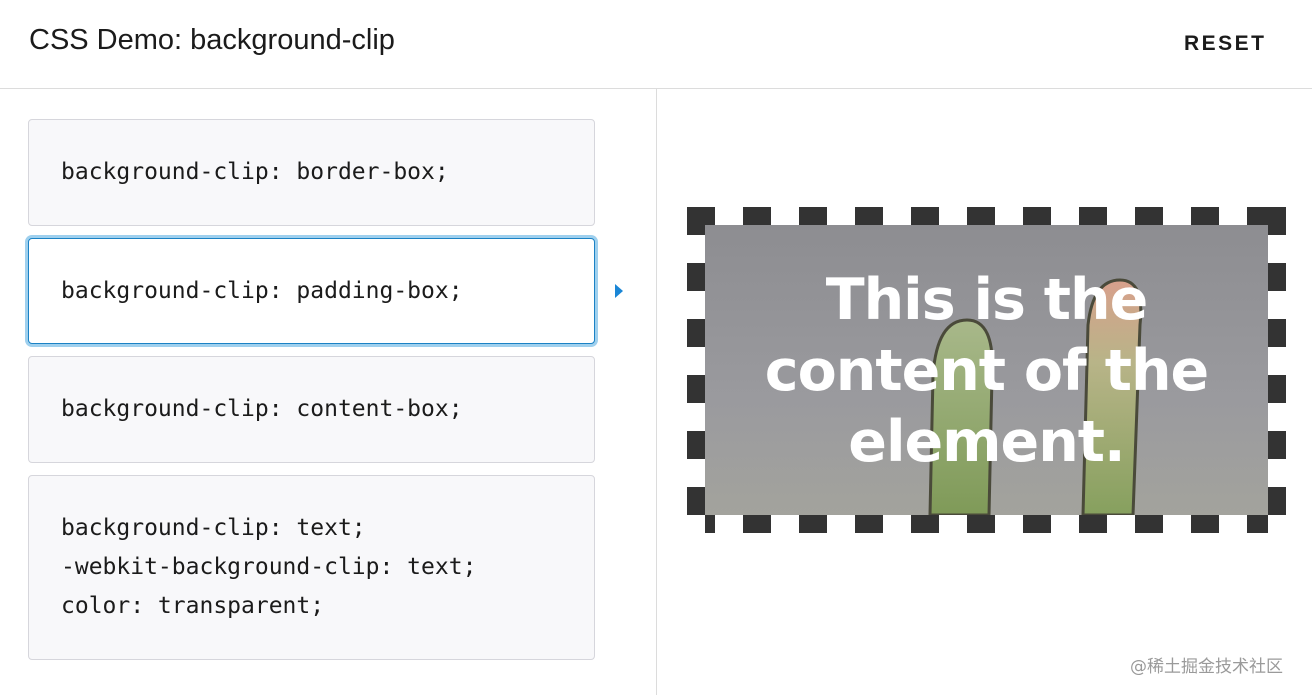  Describe the element at coordinates (656, 44) in the screenshot. I see `header: CSS Demo: background-clip RESET` at that location.